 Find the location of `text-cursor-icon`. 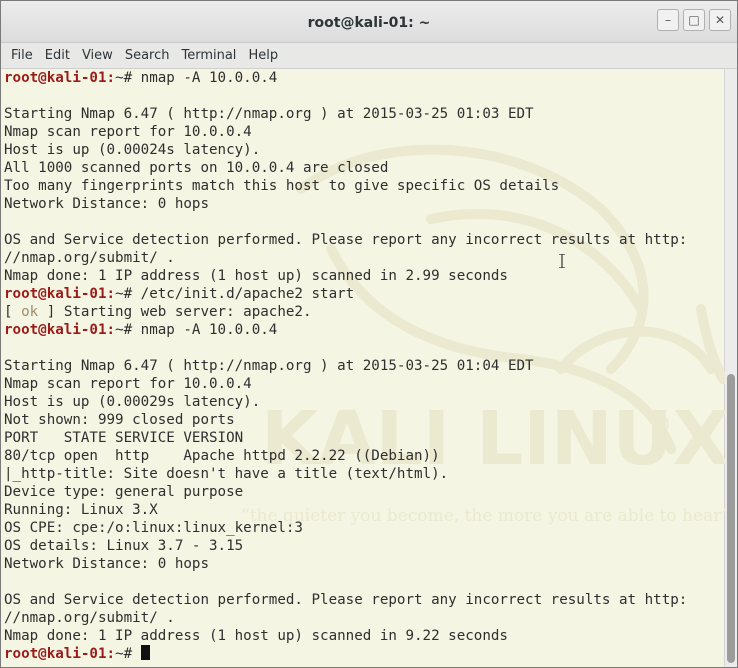

text-cursor-icon is located at coordinates (562, 261).